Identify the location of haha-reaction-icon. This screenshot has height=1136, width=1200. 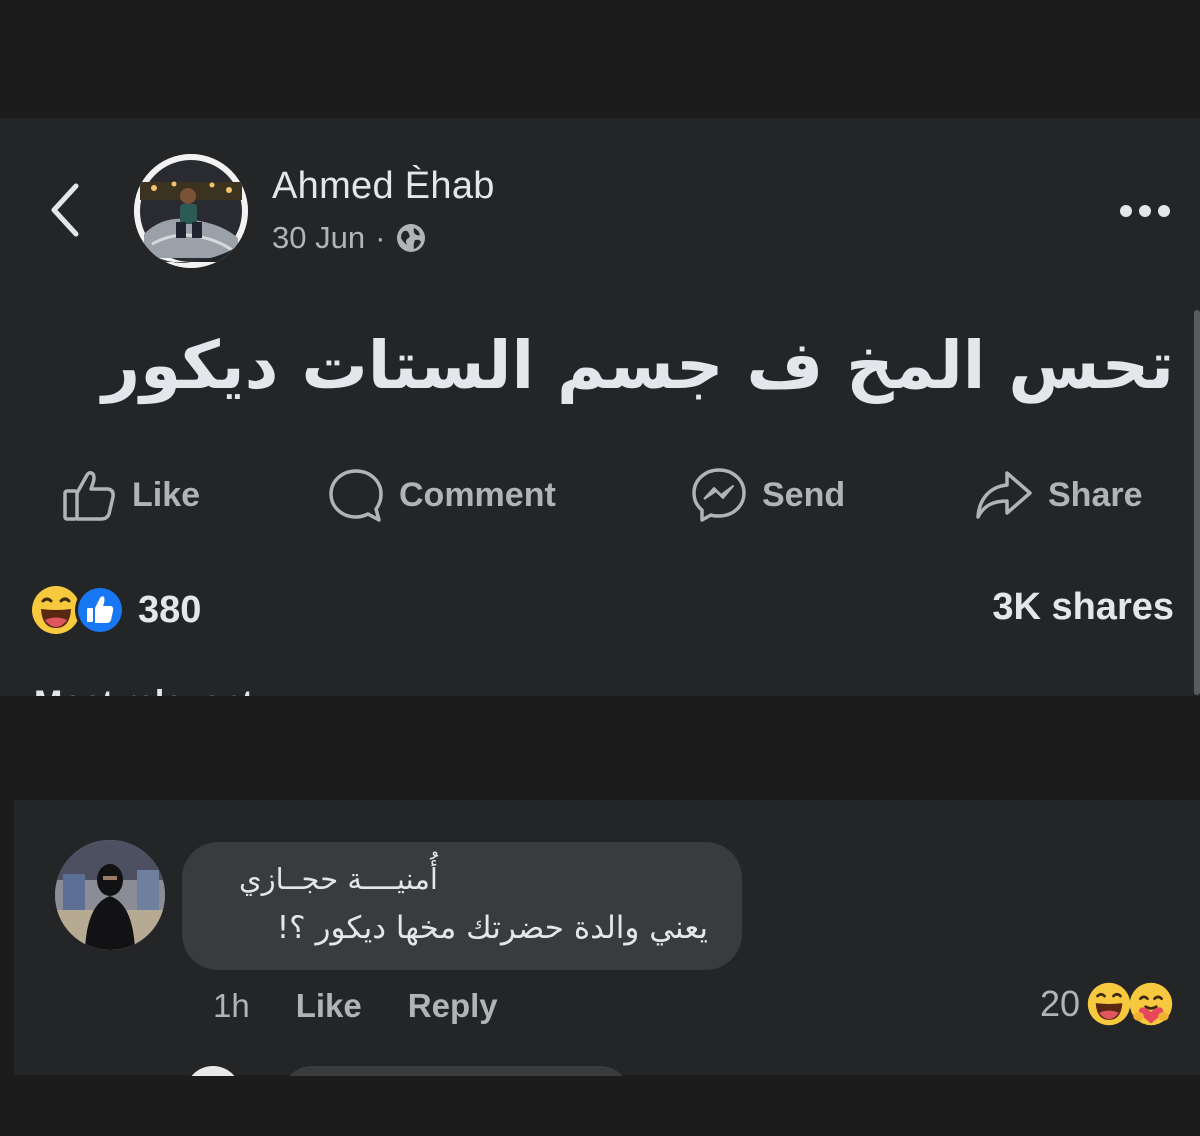
(1109, 1004).